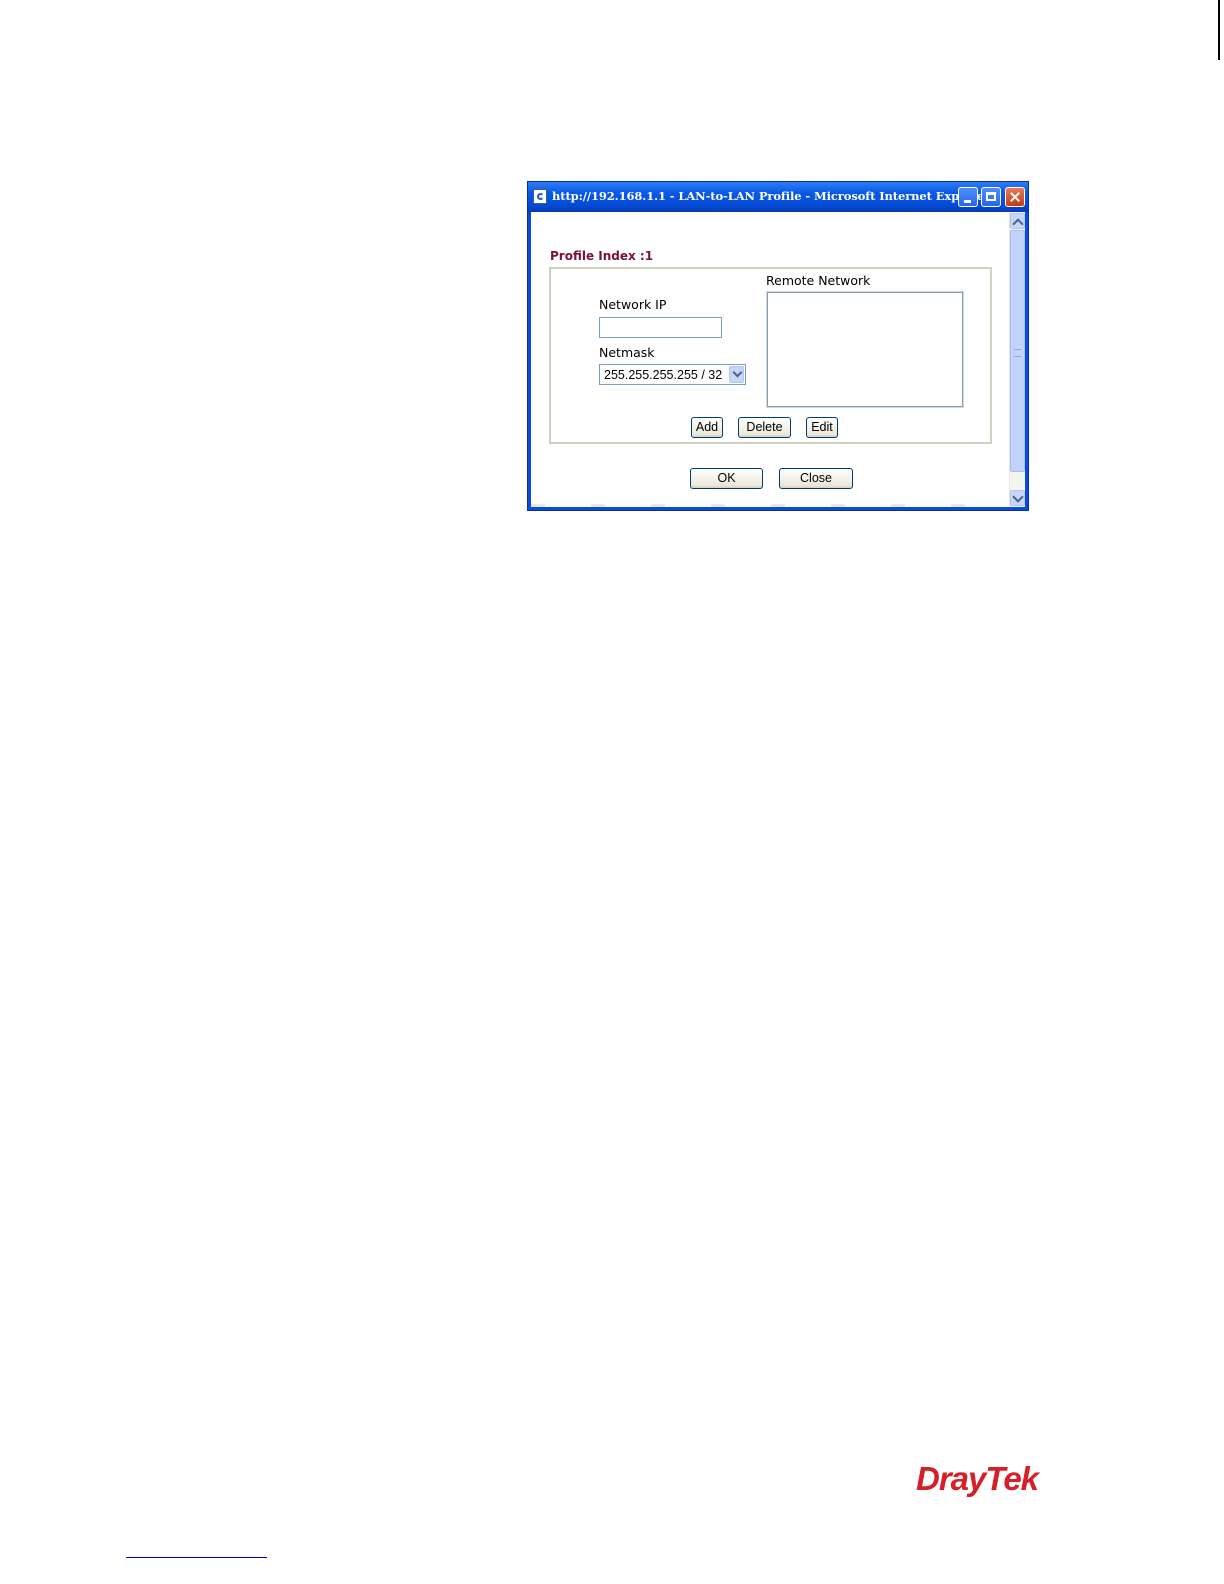 This screenshot has width=1224, height=1584. Describe the element at coordinates (816, 478) in the screenshot. I see `close-button: Close` at that location.